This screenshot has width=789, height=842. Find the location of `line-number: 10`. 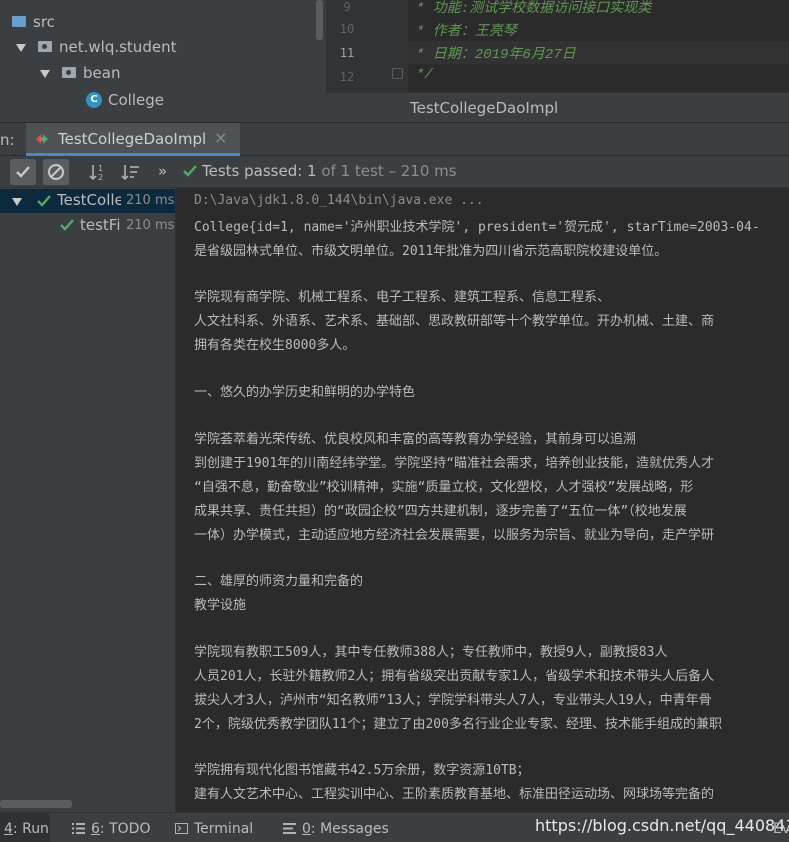

line-number: 10 is located at coordinates (347, 29).